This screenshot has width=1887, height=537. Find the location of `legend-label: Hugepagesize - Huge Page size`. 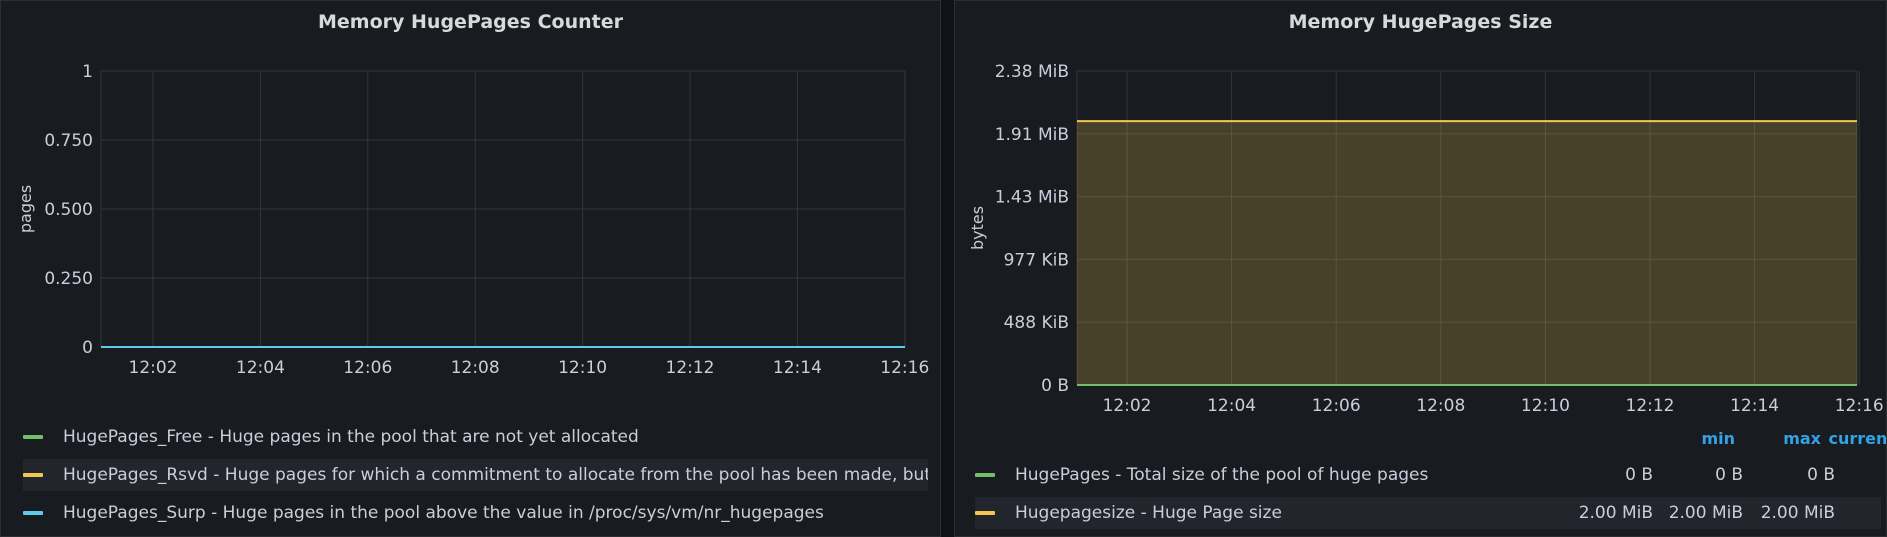

legend-label: Hugepagesize - Huge Page size is located at coordinates (1148, 513).